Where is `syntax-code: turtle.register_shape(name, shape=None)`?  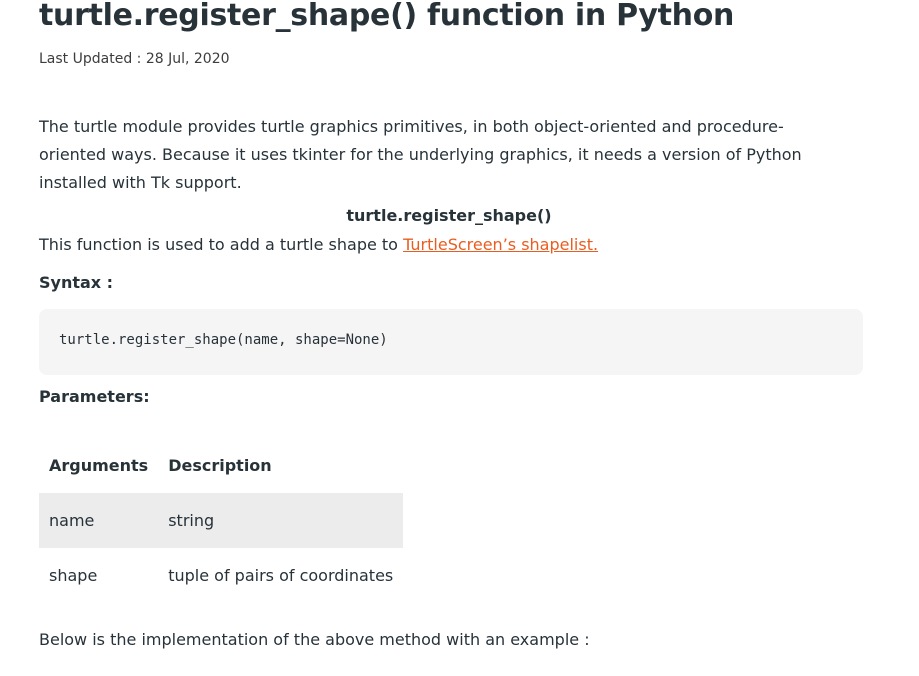
syntax-code: turtle.register_shape(name, shape=None) is located at coordinates (223, 340).